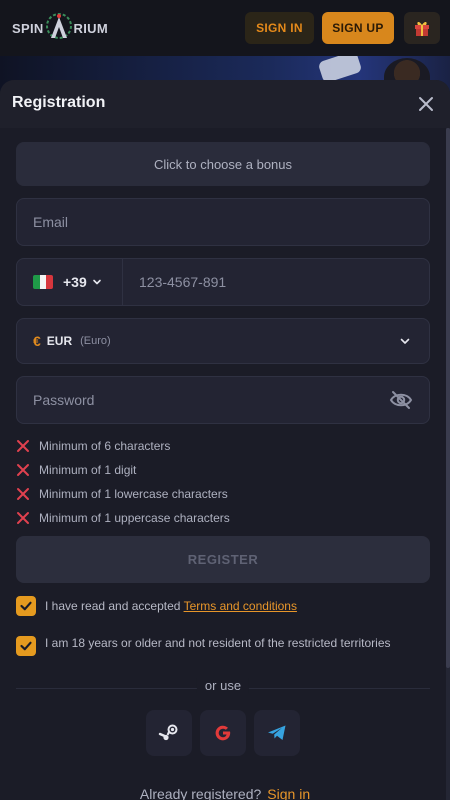  I want to click on steam-login-button, so click(169, 733).